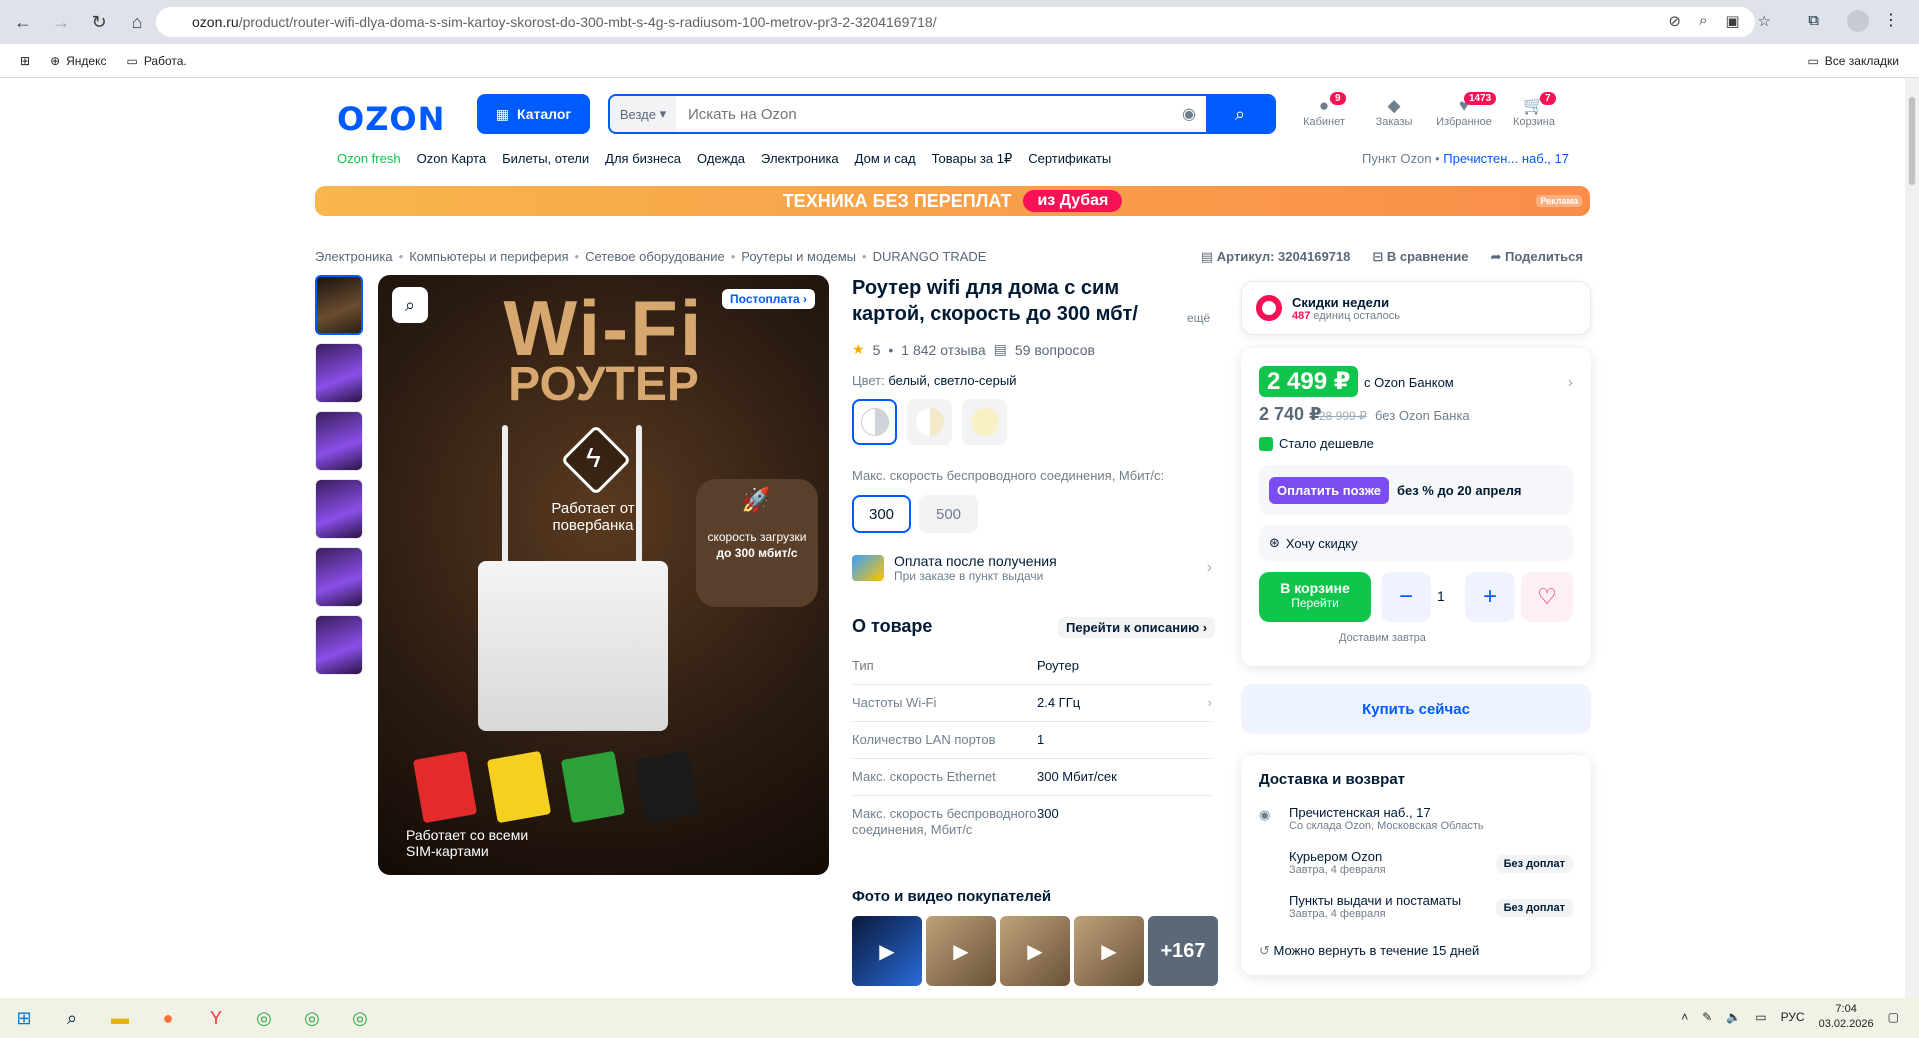 Image resolution: width=1919 pixels, height=1038 pixels. What do you see at coordinates (1069, 159) in the screenshot?
I see `menu-item-certificates: Сертификаты` at bounding box center [1069, 159].